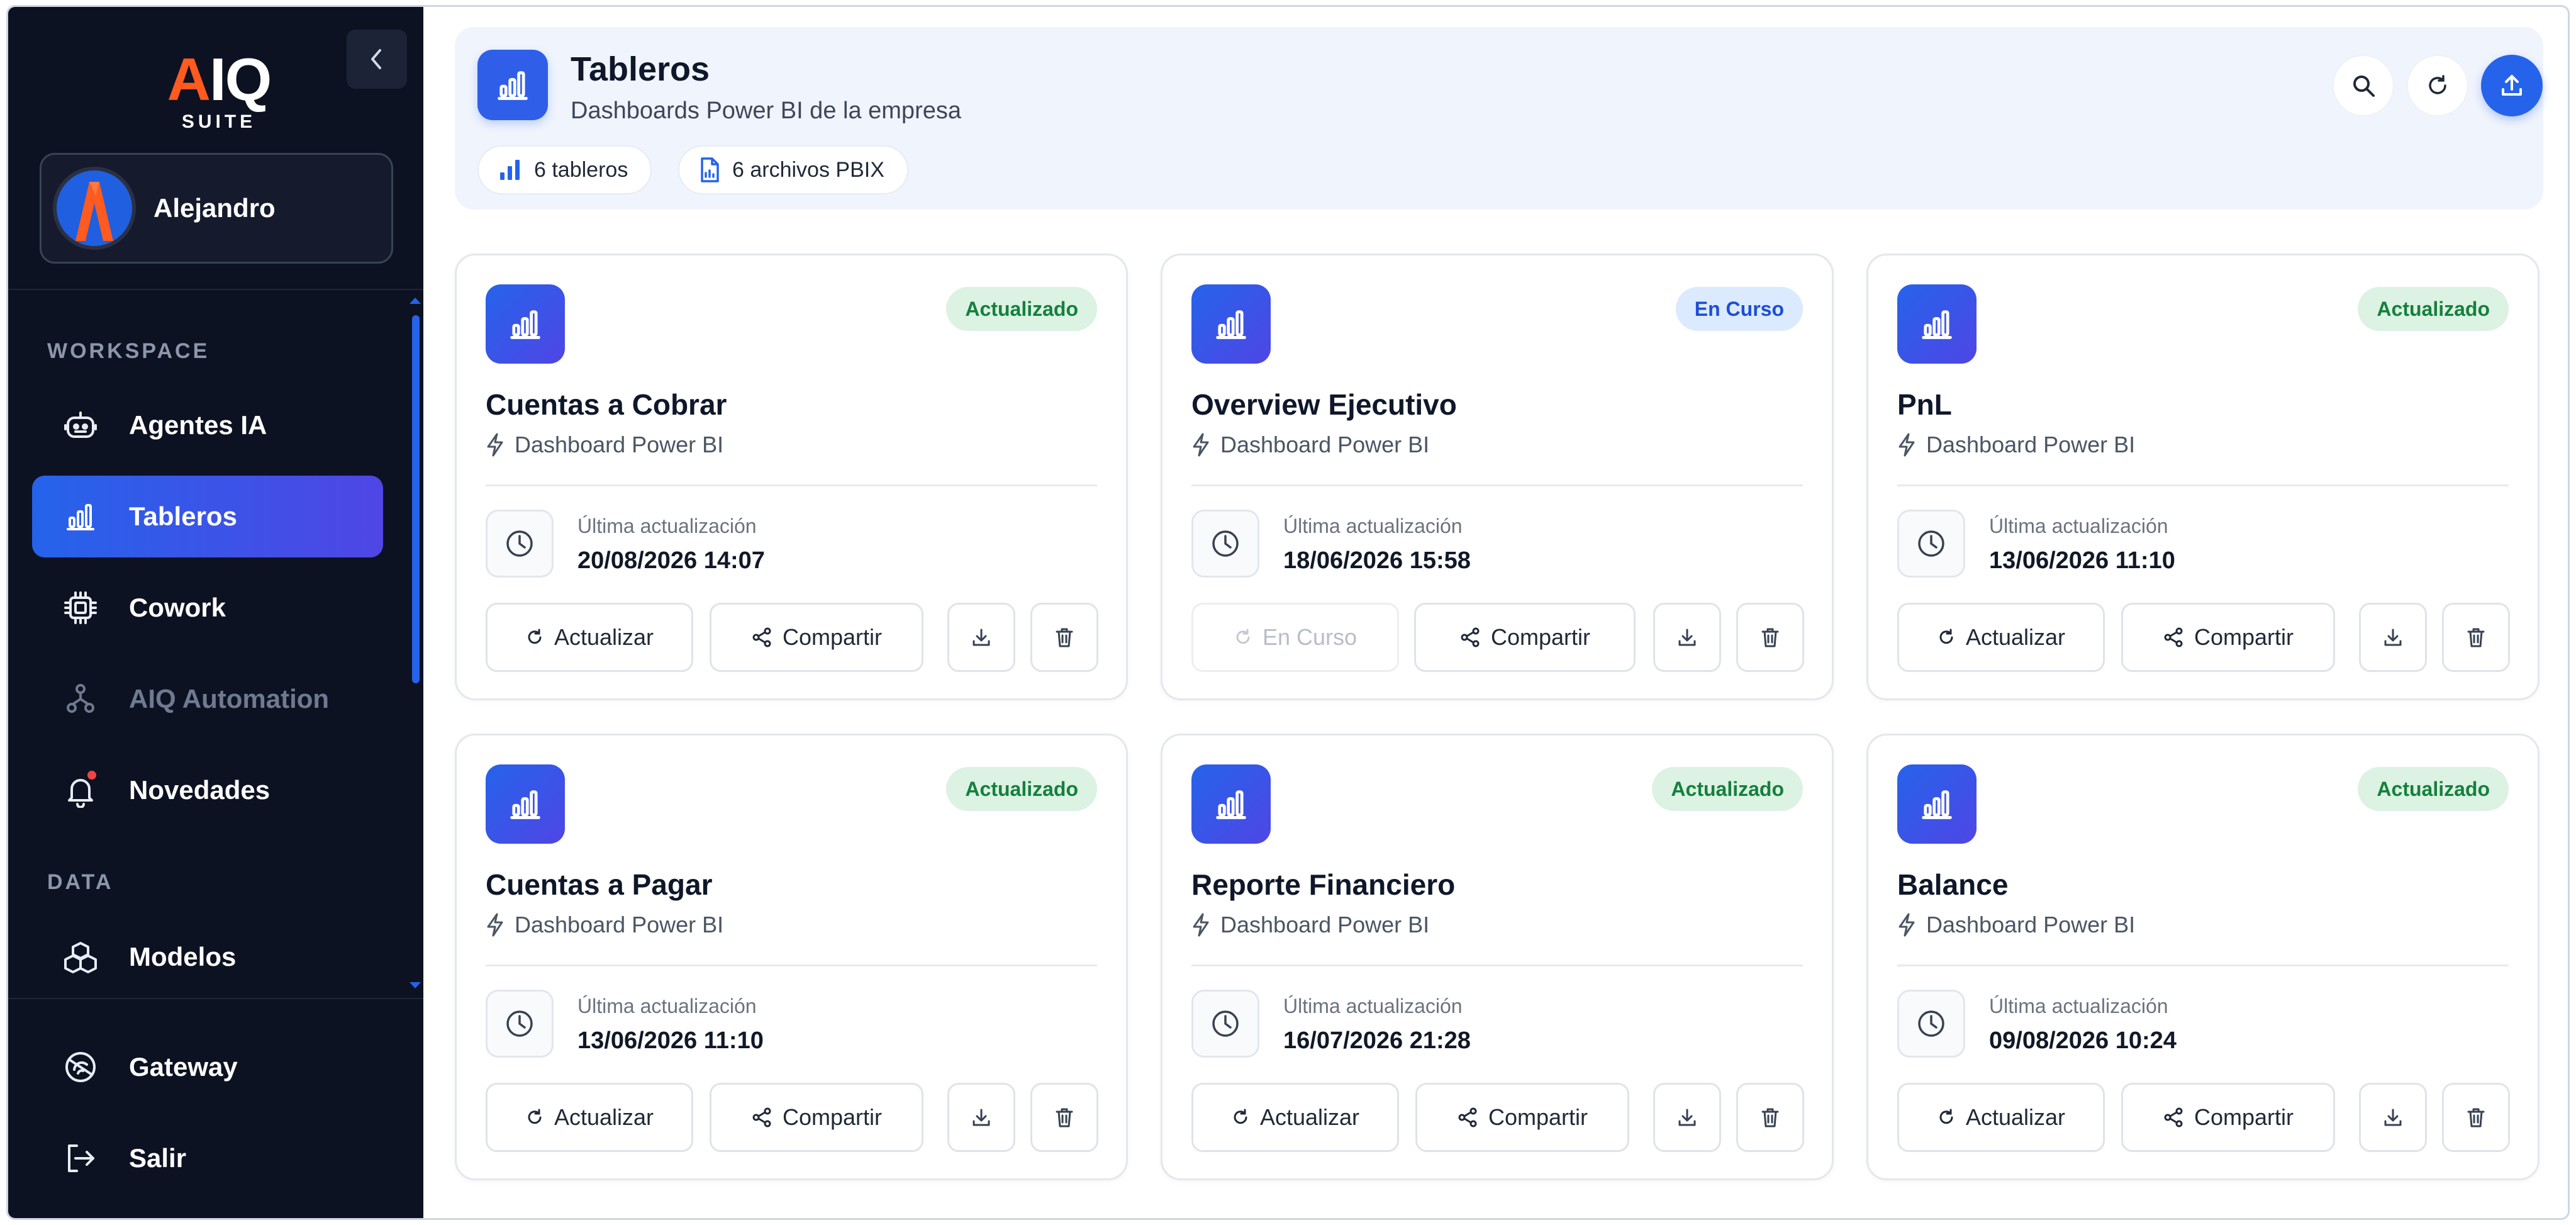 Image resolution: width=2576 pixels, height=1225 pixels. What do you see at coordinates (81, 608) in the screenshot?
I see `chip-icon` at bounding box center [81, 608].